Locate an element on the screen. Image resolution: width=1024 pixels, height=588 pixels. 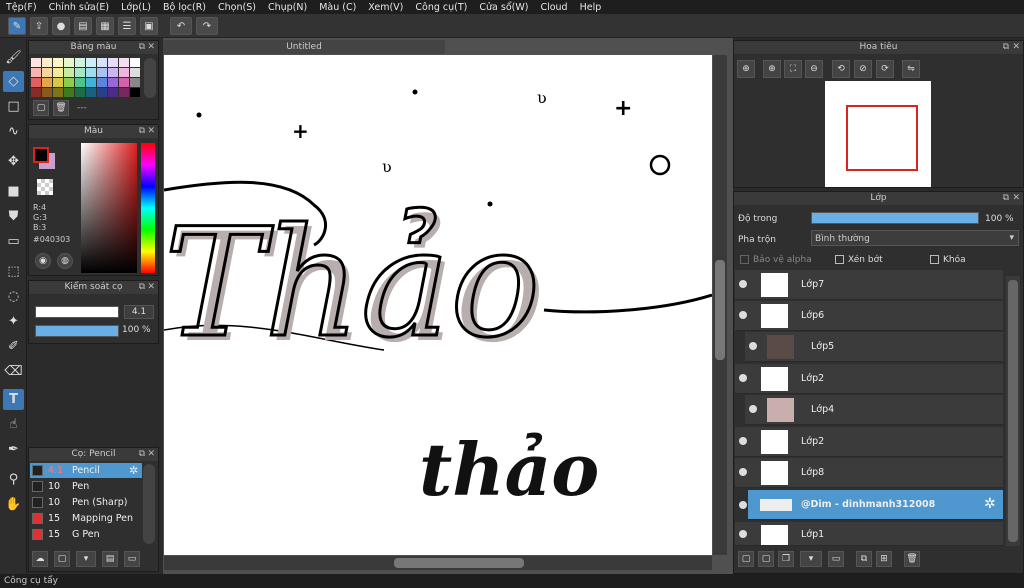
copy-layer-icon: ❐ is located at coordinates (786, 559).